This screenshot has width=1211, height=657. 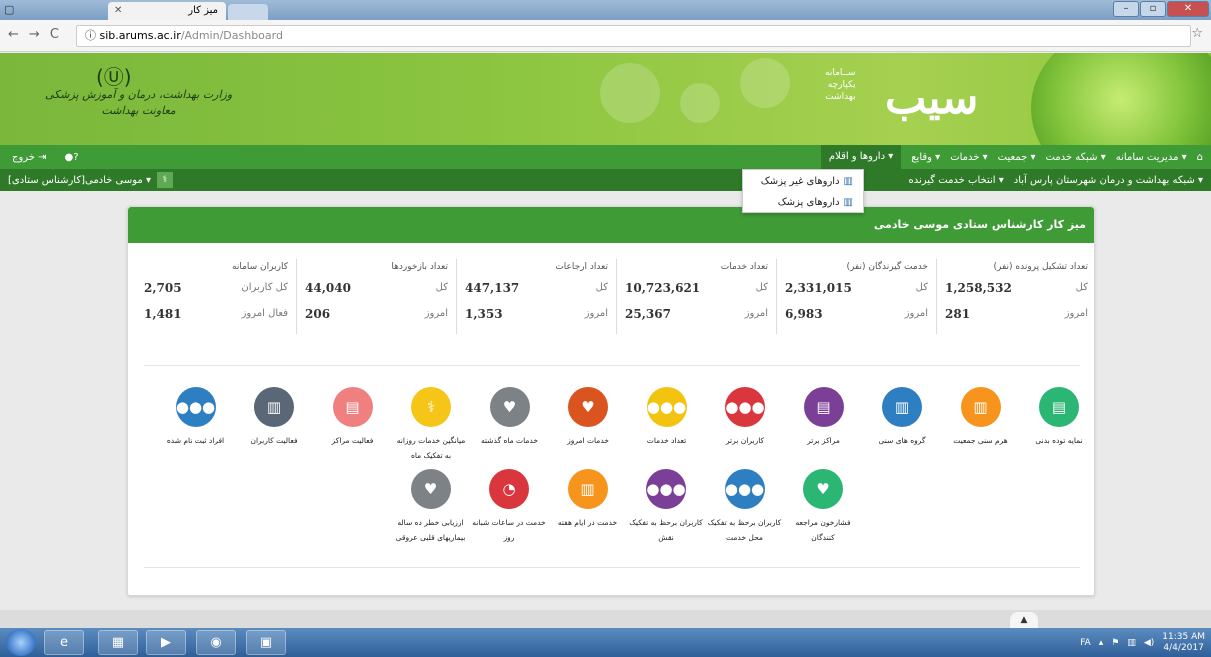 What do you see at coordinates (980, 440) in the screenshot?
I see `tile-label: هرم سنی جمعیت` at bounding box center [980, 440].